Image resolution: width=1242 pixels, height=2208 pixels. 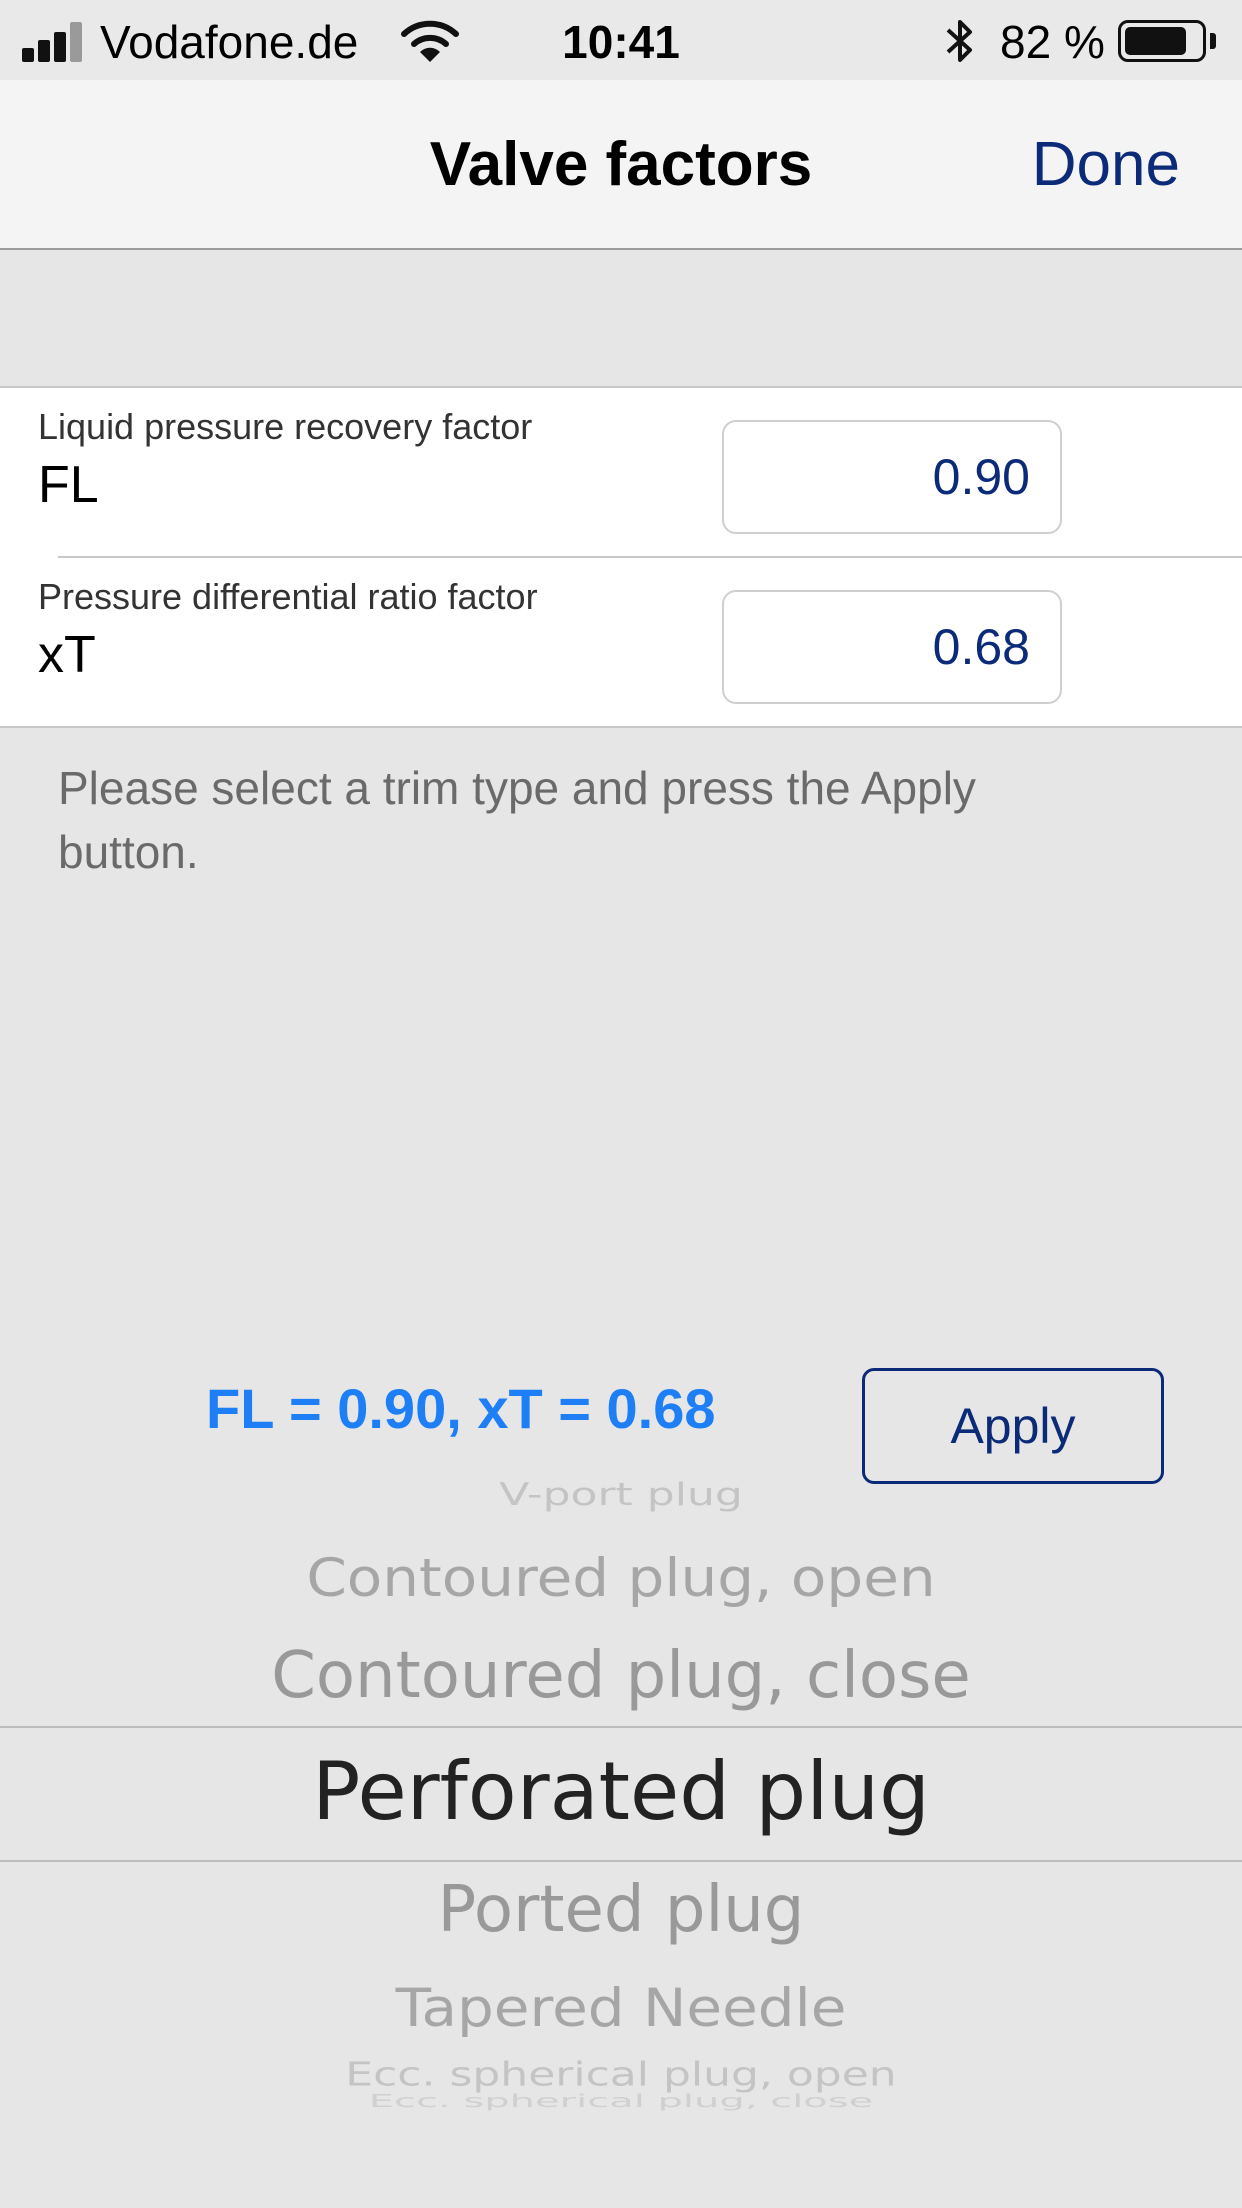 I want to click on fl-symbol: FL, so click(x=68, y=485).